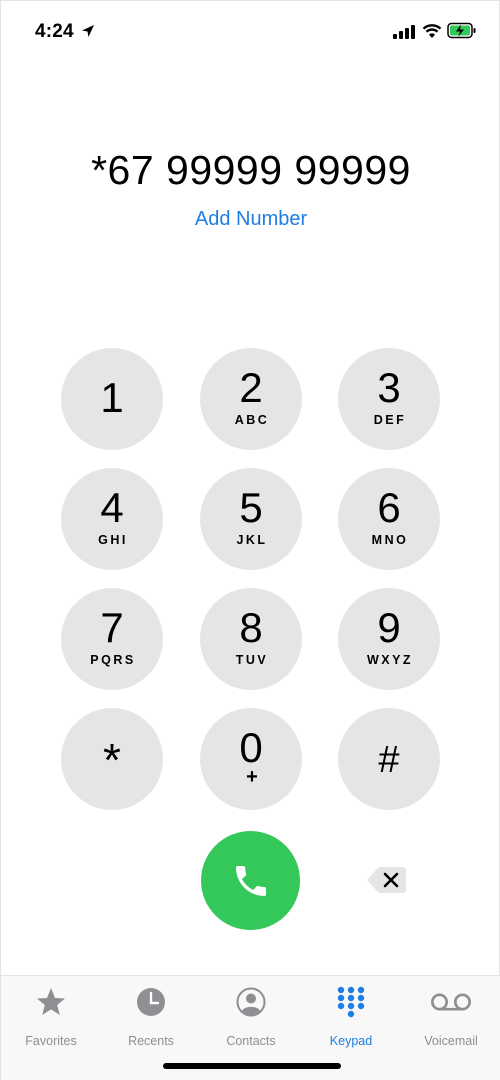  Describe the element at coordinates (251, 507) in the screenshot. I see `key-digit: 5` at that location.